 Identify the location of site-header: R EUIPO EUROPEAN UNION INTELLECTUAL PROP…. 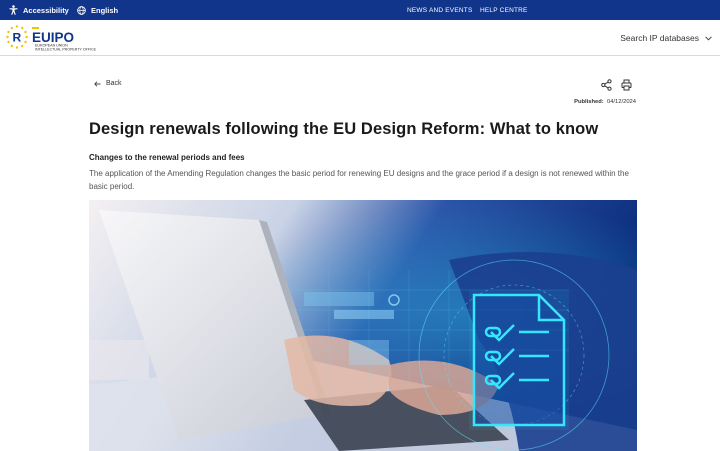
(360, 38).